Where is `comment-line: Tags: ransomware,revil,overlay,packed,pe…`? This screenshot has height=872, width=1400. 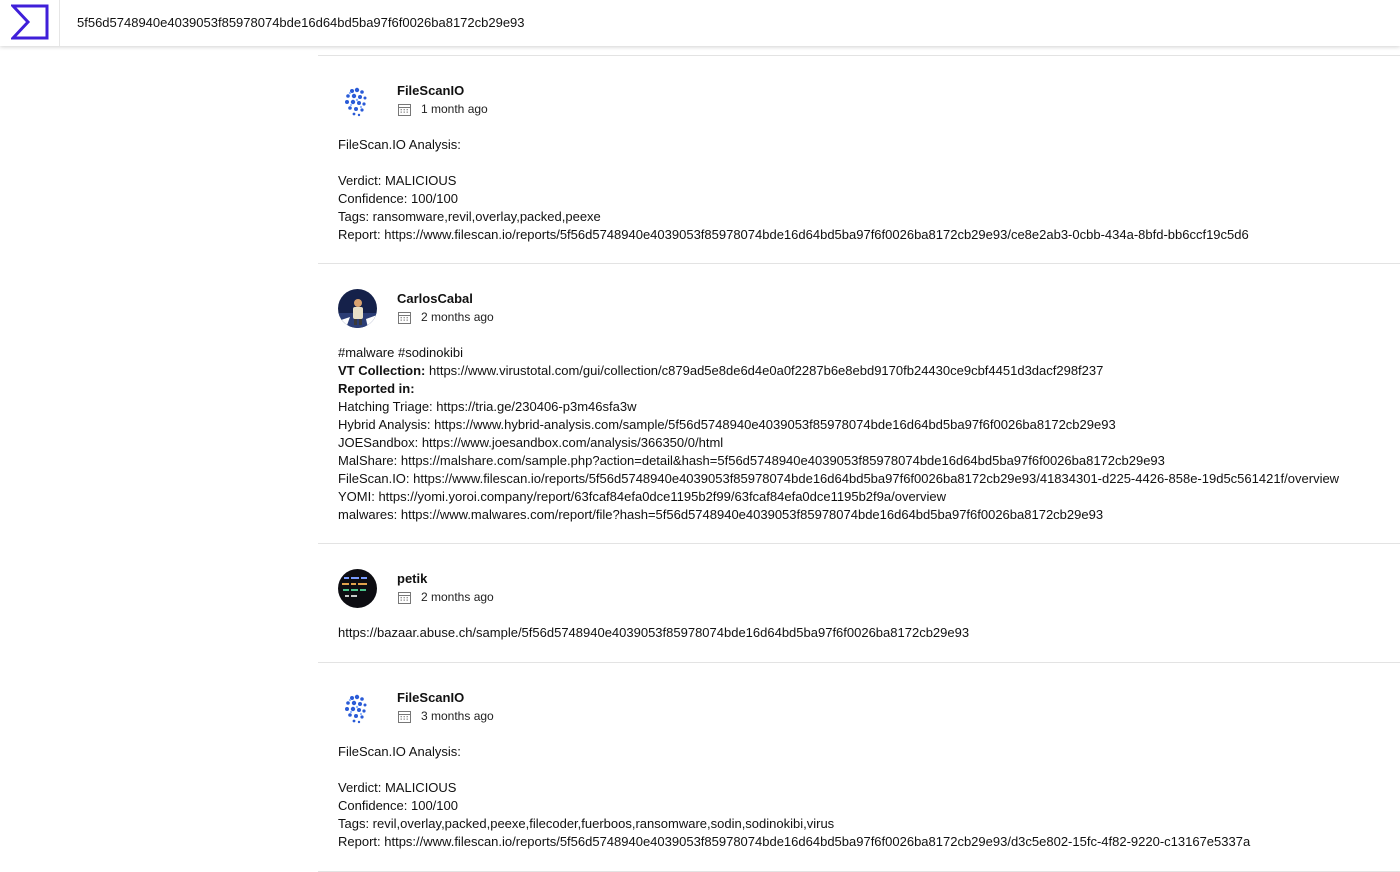
comment-line: Tags: ransomware,revil,overlay,packed,pe… is located at coordinates (469, 216).